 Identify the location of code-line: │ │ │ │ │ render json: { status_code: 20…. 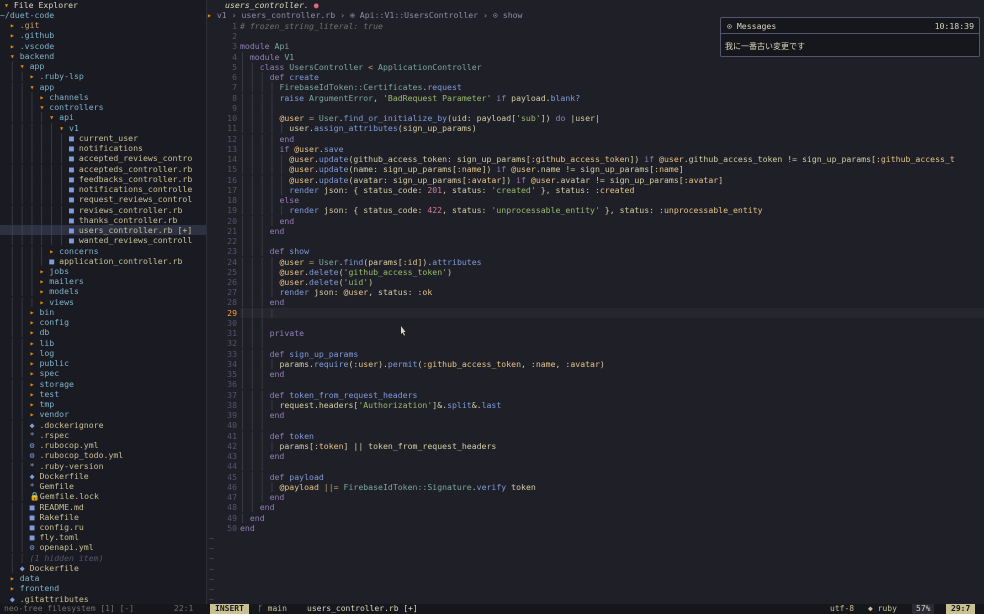
(612, 190).